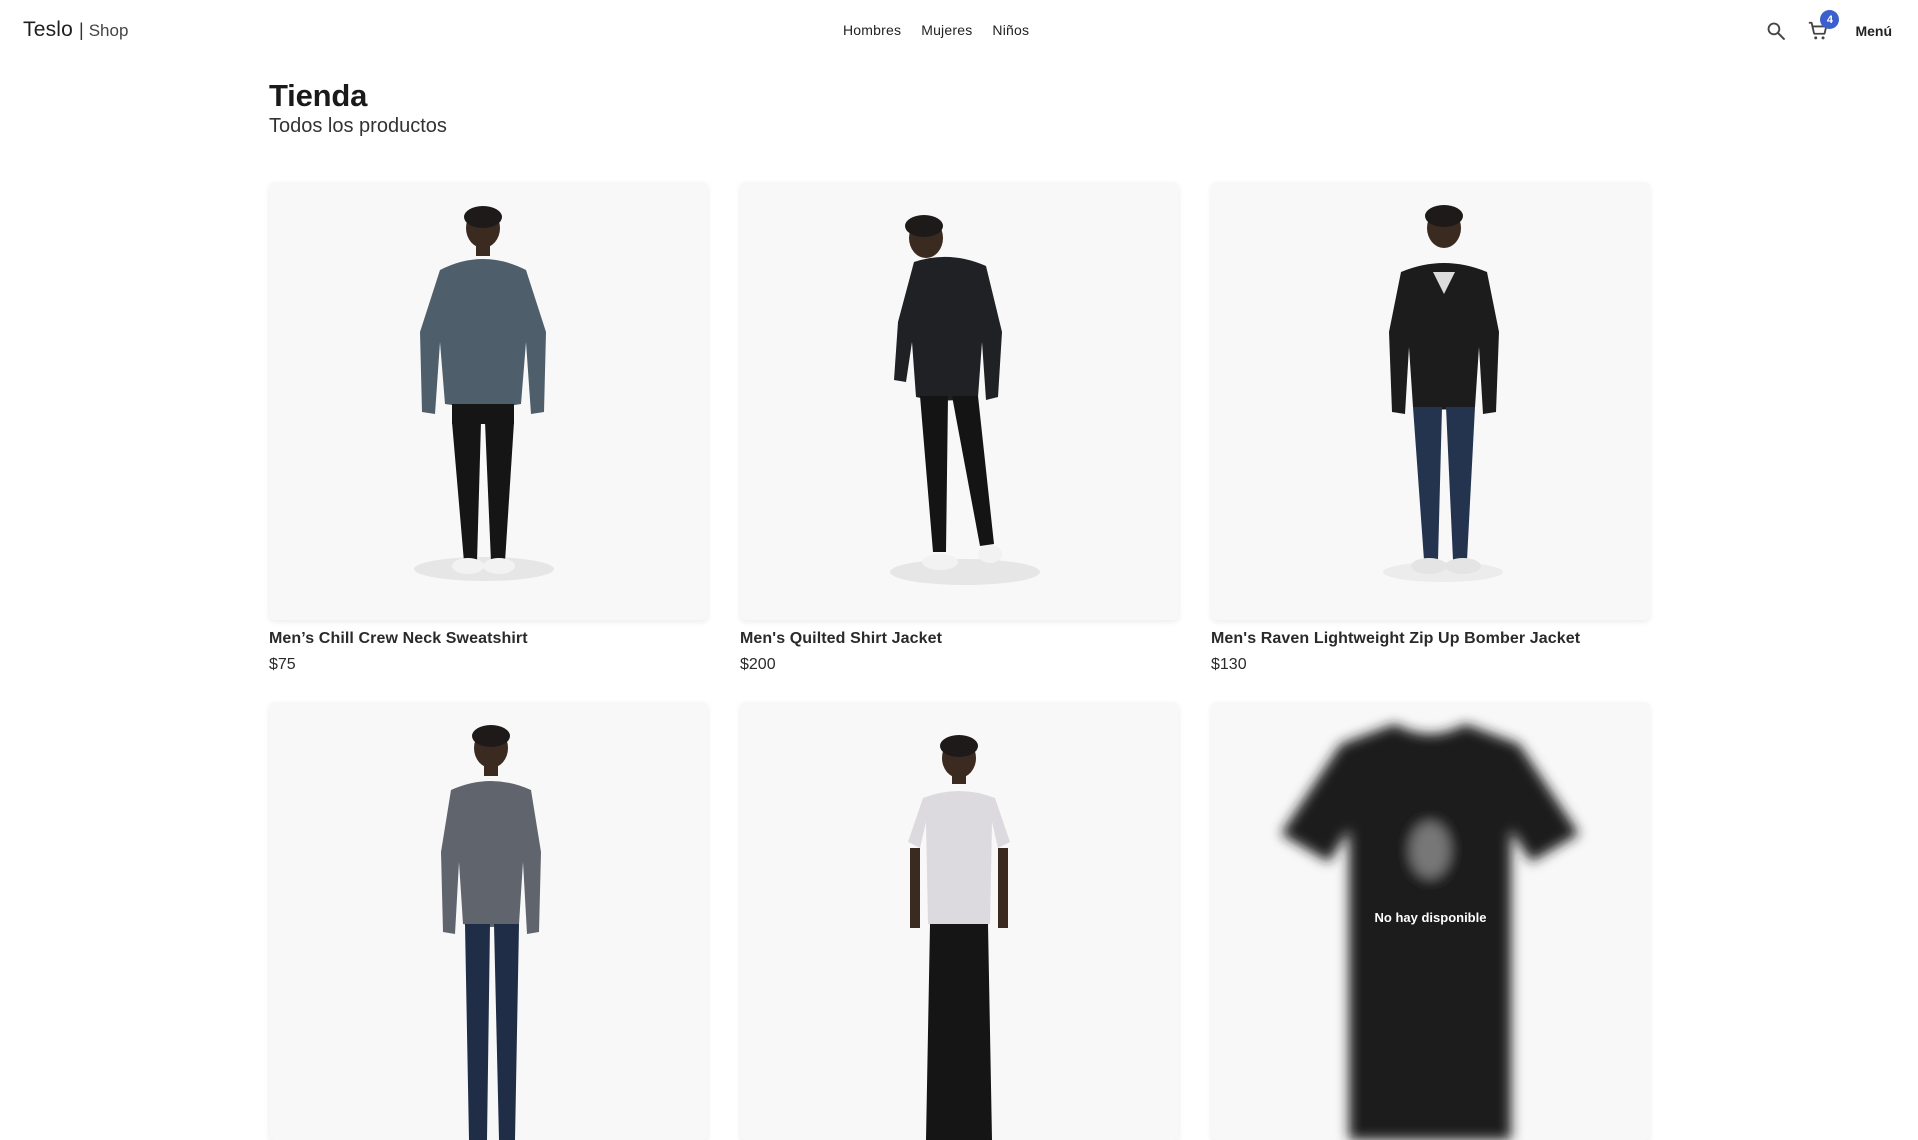 The width and height of the screenshot is (1918, 1140). Describe the element at coordinates (358, 126) in the screenshot. I see `page-subtitle: Todos los productos` at that location.